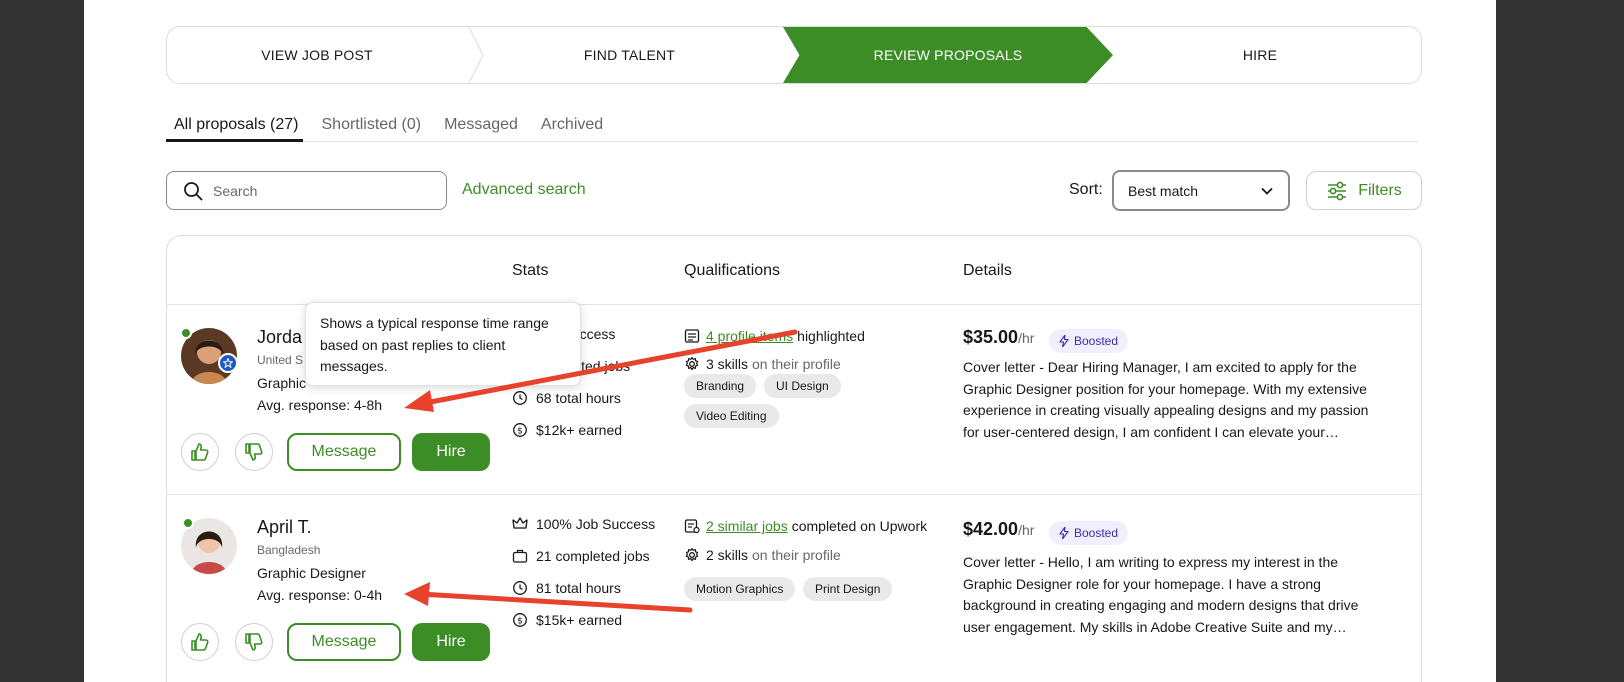  What do you see at coordinates (692, 526) in the screenshot?
I see `jobs-icon` at bounding box center [692, 526].